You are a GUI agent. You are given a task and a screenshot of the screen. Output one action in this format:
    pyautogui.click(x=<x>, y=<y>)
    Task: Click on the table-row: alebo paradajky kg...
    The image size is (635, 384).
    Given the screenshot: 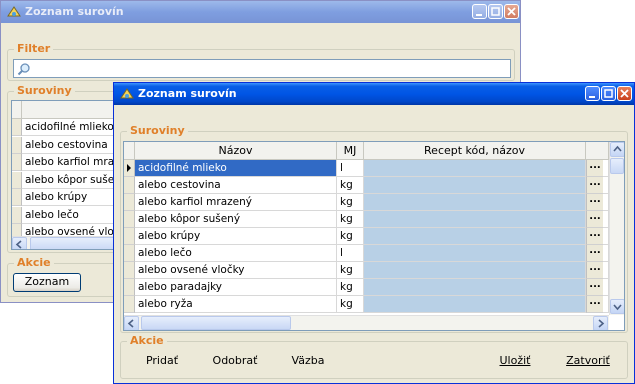 What is the action you would take?
    pyautogui.click(x=374, y=287)
    